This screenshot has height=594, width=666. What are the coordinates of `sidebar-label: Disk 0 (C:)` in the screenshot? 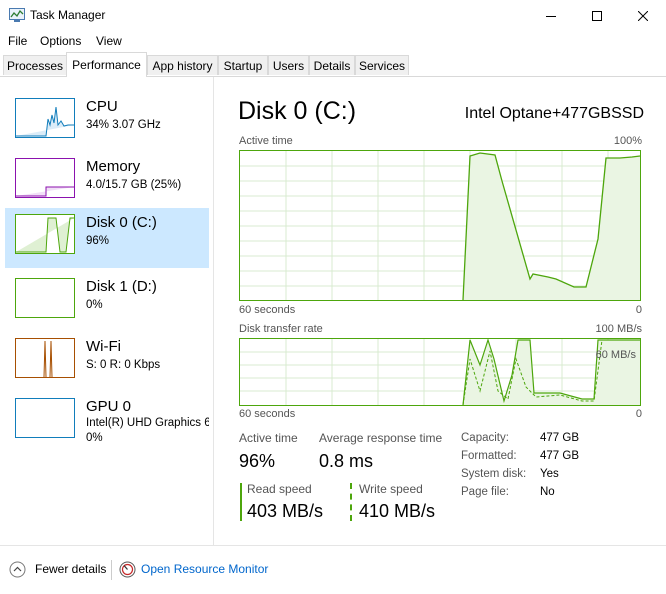 It's located at (121, 222).